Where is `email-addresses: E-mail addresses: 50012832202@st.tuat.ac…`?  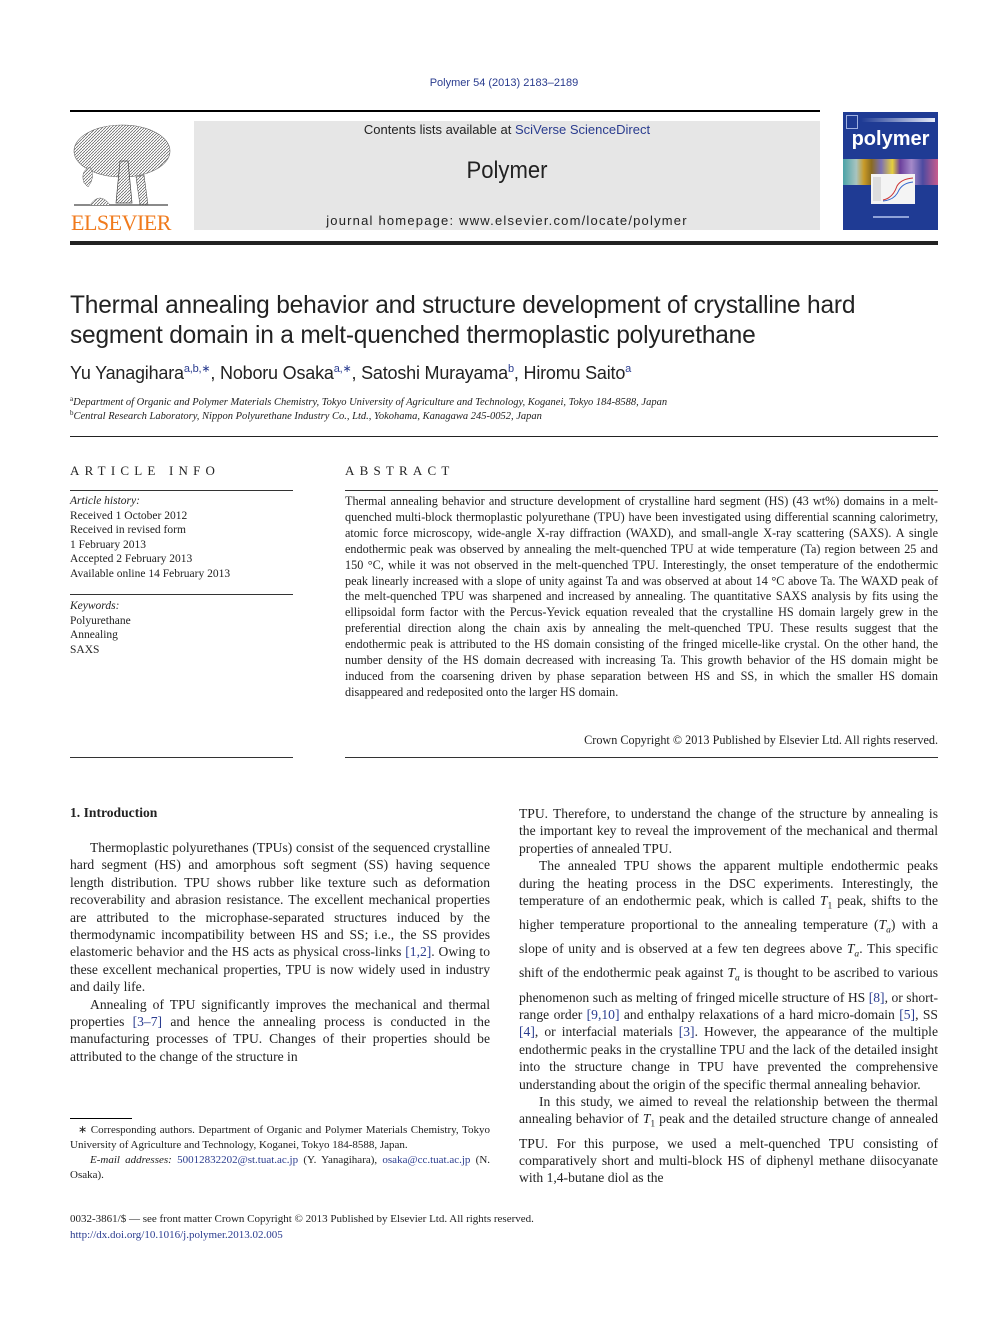
email-addresses: E-mail addresses: 50012832202@st.tuat.ac… is located at coordinates (280, 1167).